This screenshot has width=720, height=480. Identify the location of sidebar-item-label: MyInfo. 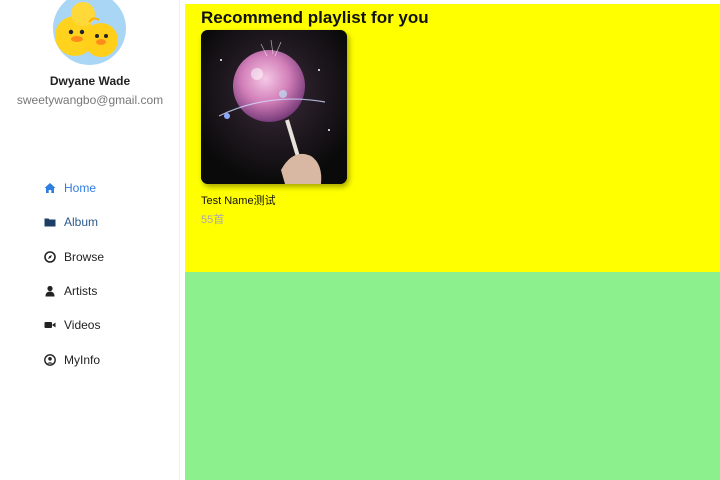
(82, 359).